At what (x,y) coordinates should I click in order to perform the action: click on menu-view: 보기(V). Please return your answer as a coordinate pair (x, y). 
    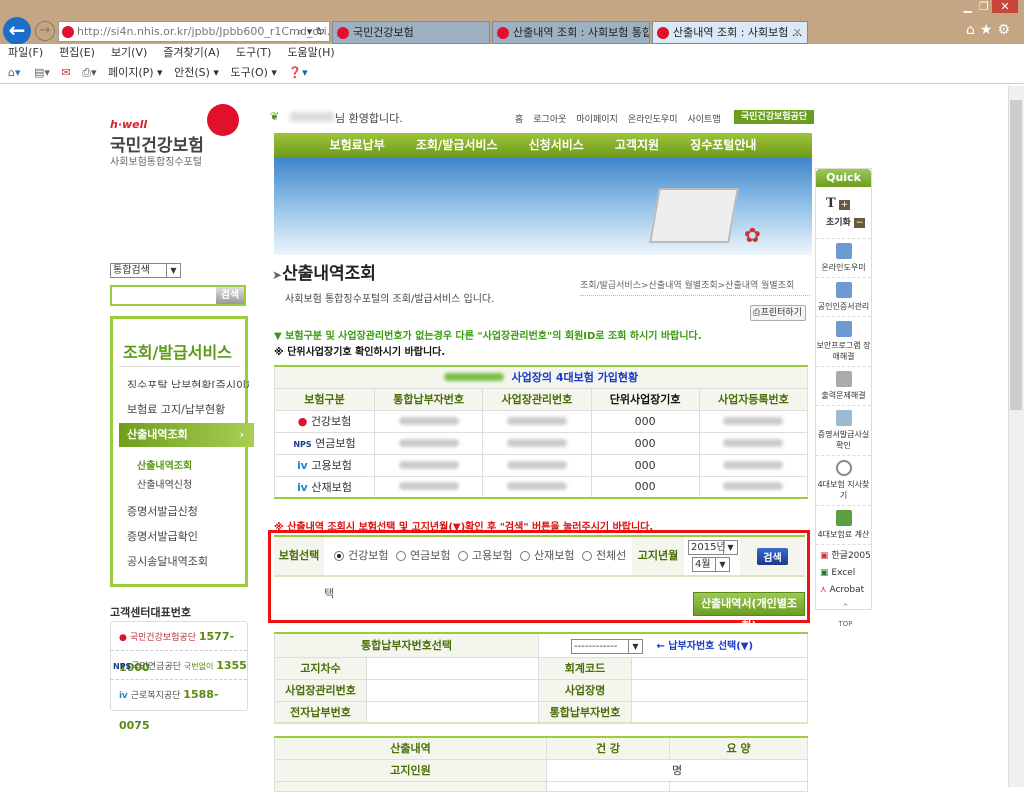
    Looking at the image, I should click on (129, 52).